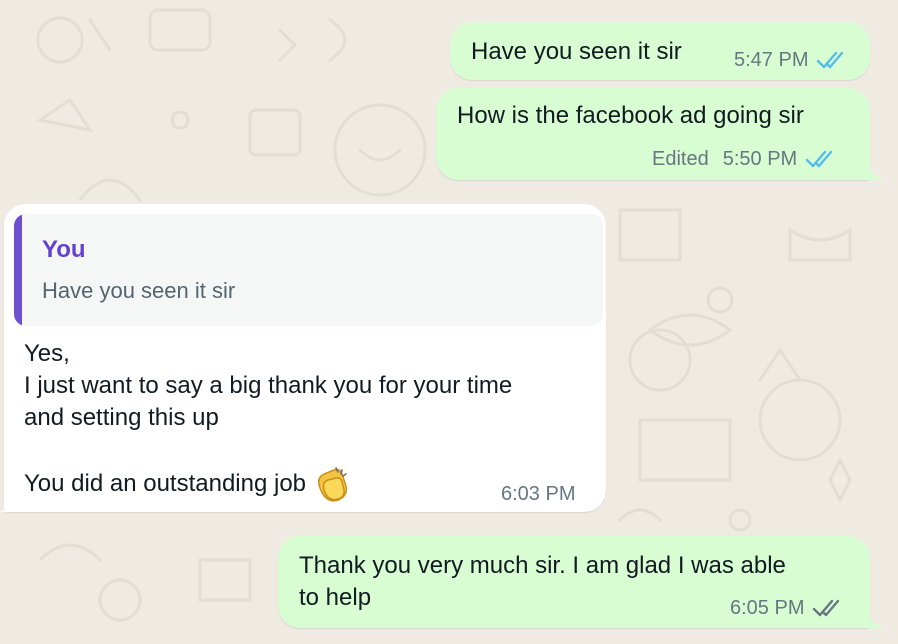 The height and width of the screenshot is (644, 898). What do you see at coordinates (680, 159) in the screenshot?
I see `edited-label: Edited` at bounding box center [680, 159].